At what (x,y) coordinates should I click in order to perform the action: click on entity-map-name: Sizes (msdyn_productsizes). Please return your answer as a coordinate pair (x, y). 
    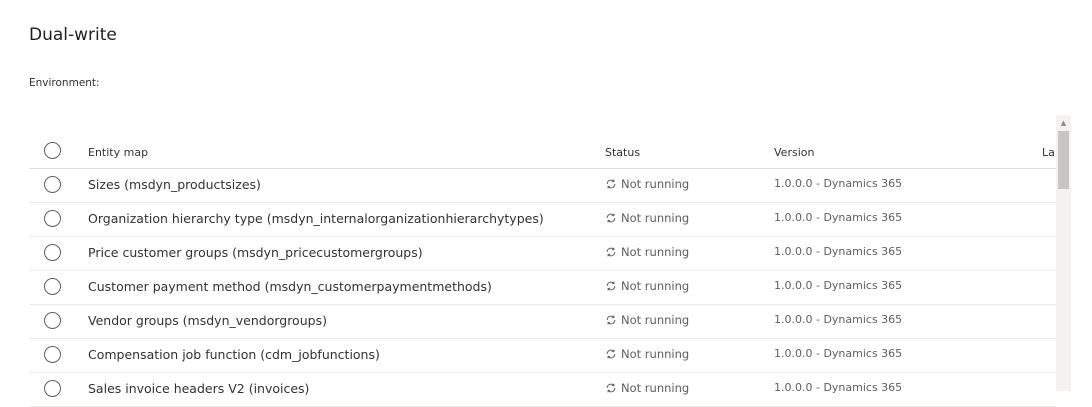
    Looking at the image, I should click on (174, 184).